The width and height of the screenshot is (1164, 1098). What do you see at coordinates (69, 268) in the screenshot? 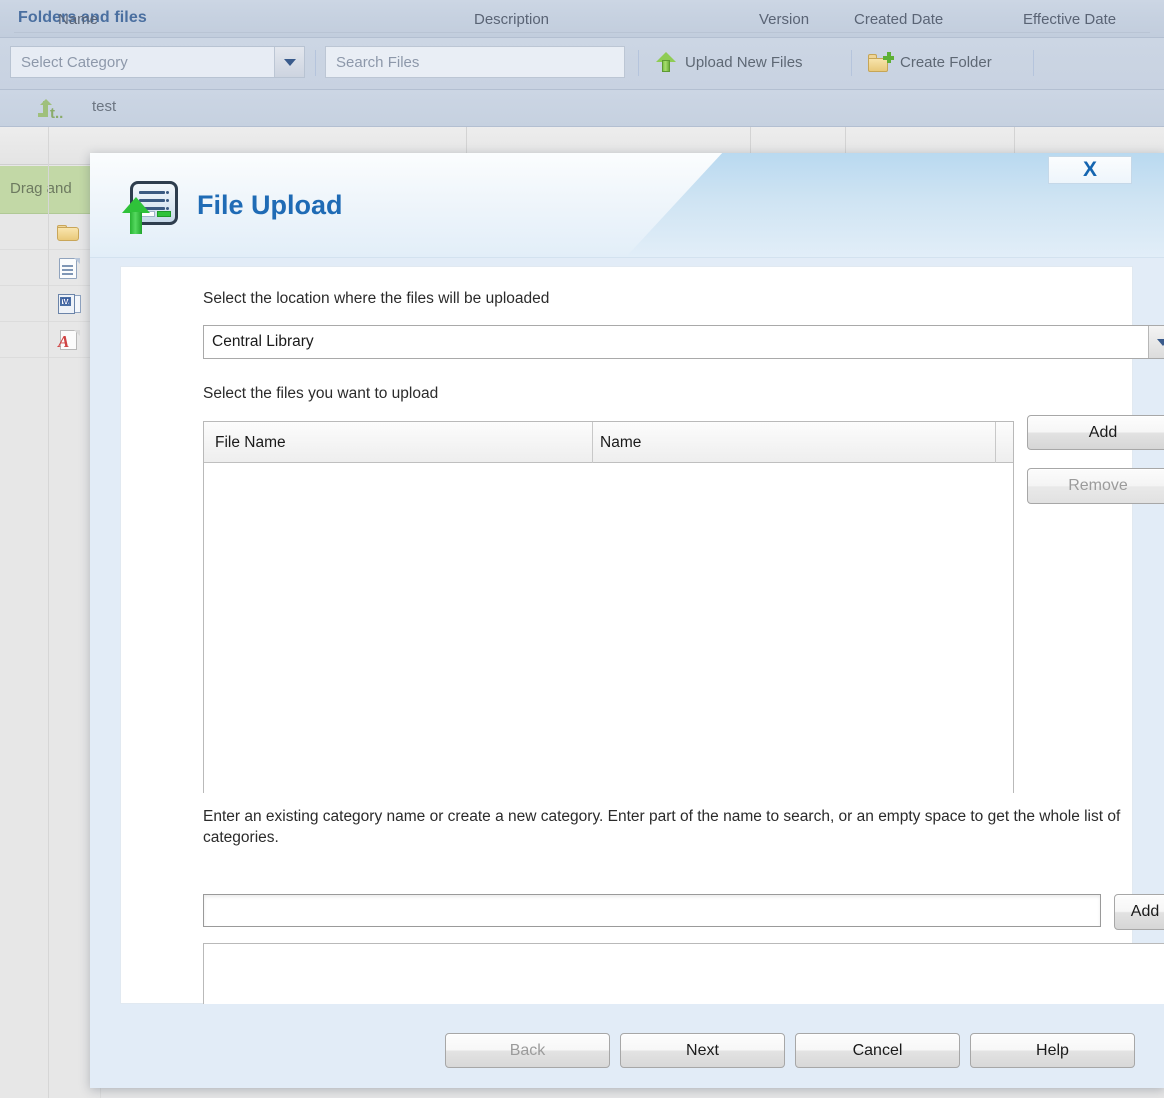
I see `document-icon` at bounding box center [69, 268].